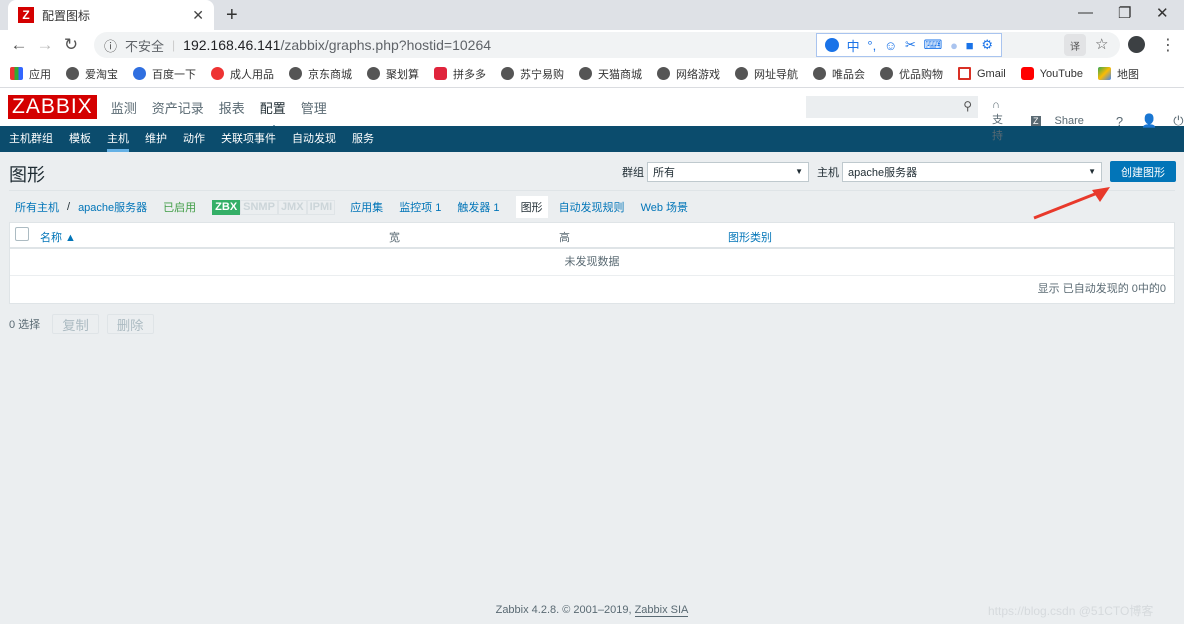  I want to click on subnav-host-groups: 主机群组, so click(31, 139).